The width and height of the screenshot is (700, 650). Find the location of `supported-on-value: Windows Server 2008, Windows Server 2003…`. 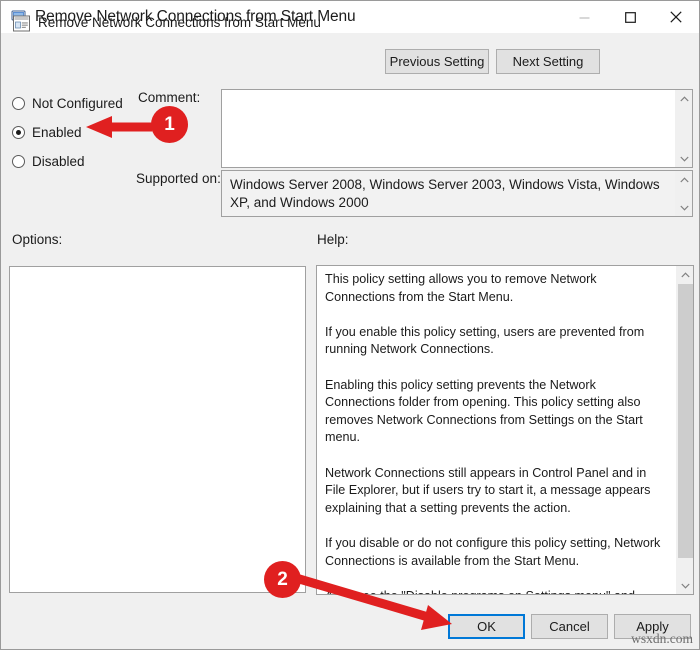

supported-on-value: Windows Server 2008, Windows Server 2003… is located at coordinates (445, 193).